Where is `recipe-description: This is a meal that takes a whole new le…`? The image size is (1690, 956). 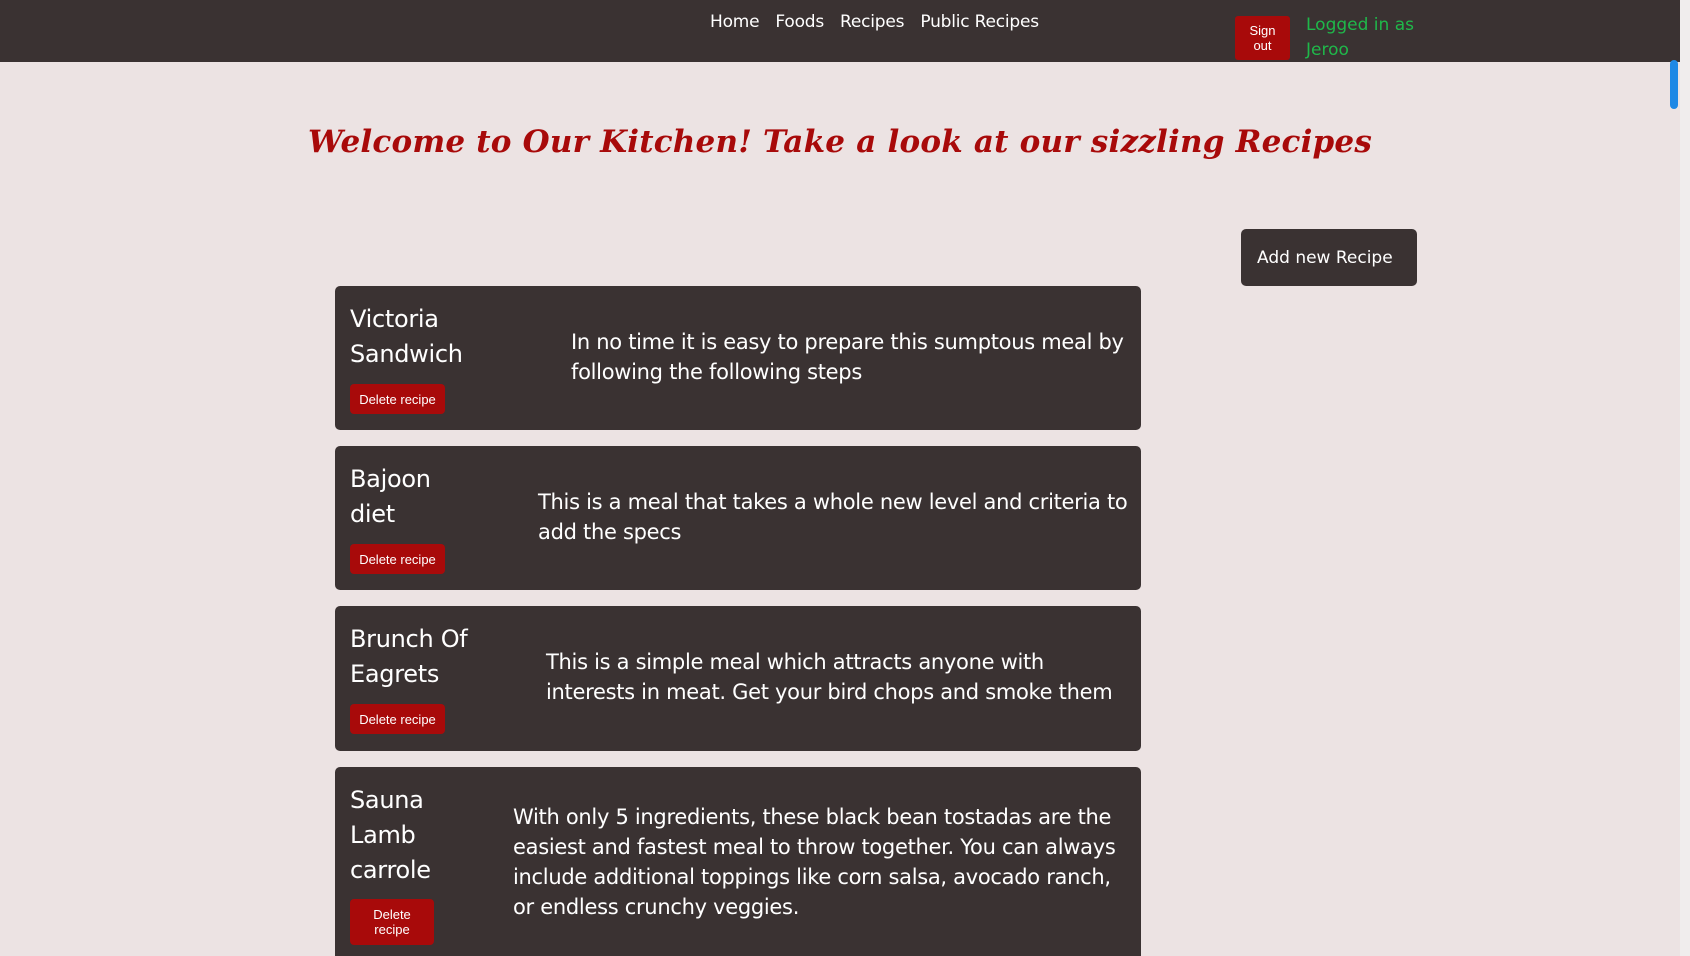
recipe-description: This is a meal that takes a whole new le… is located at coordinates (833, 517).